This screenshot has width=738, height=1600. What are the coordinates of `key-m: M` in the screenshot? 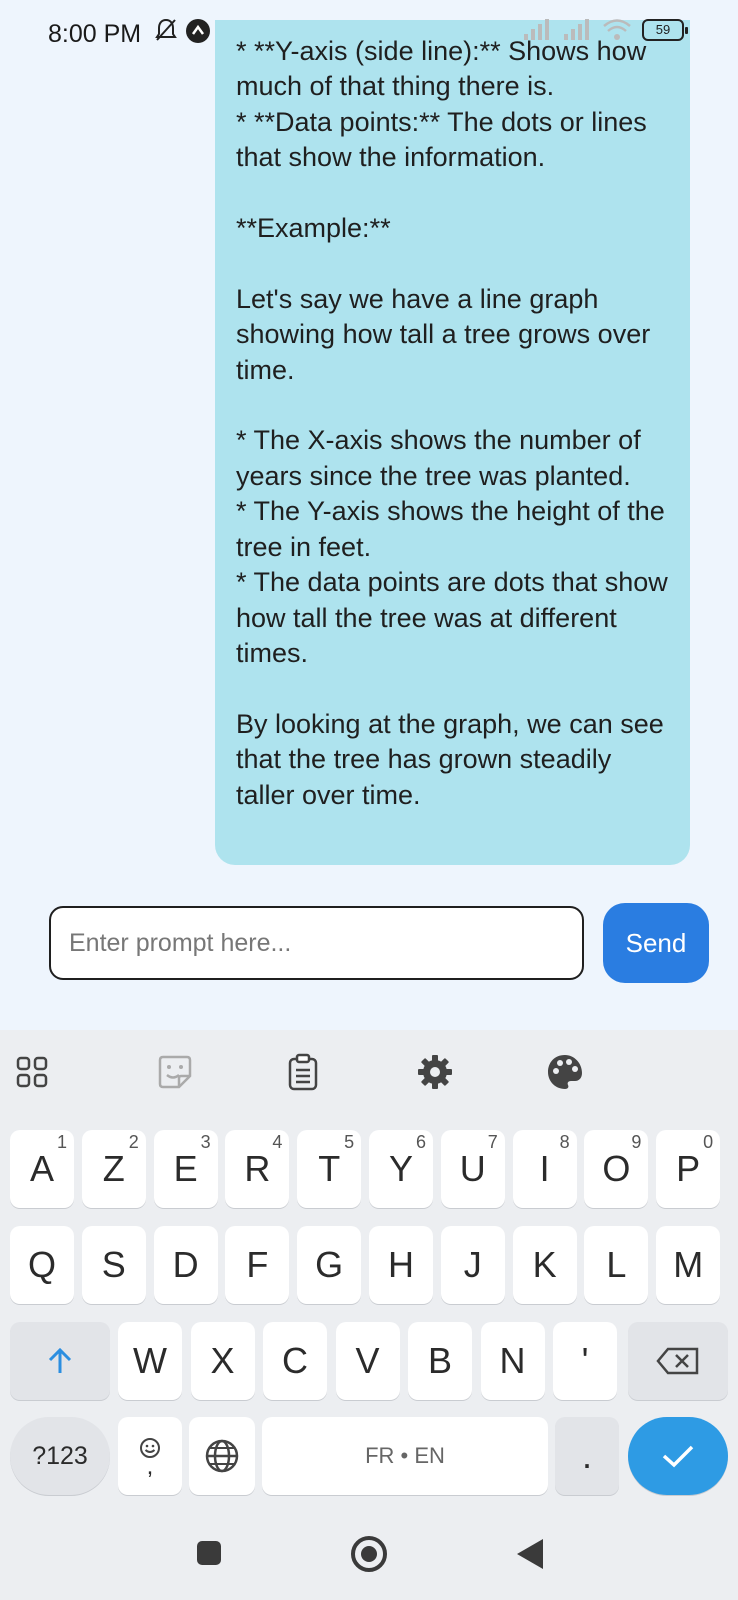 It's located at (688, 1265).